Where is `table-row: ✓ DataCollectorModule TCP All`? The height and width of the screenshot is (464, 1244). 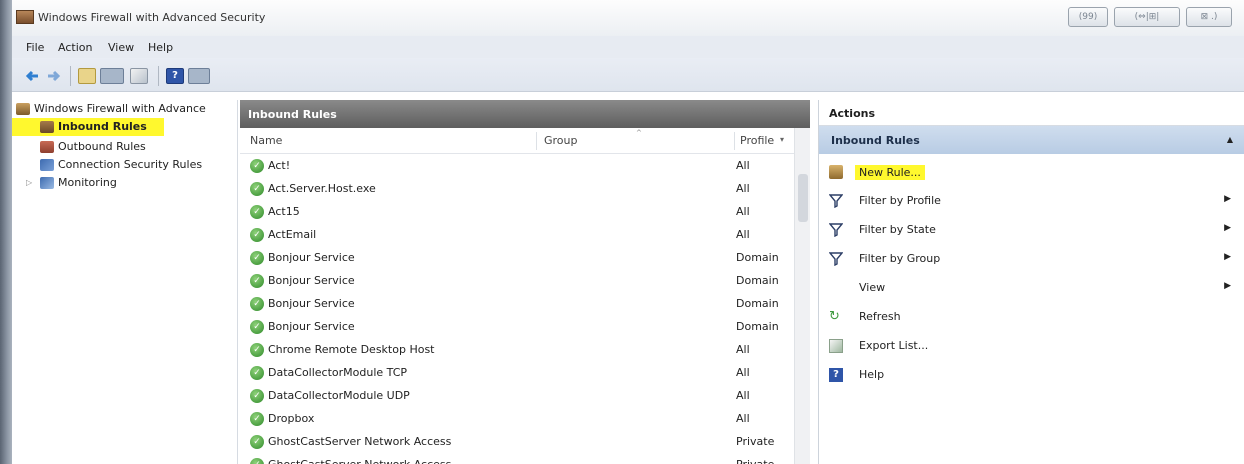
table-row: ✓ DataCollectorModule TCP All is located at coordinates (517, 373).